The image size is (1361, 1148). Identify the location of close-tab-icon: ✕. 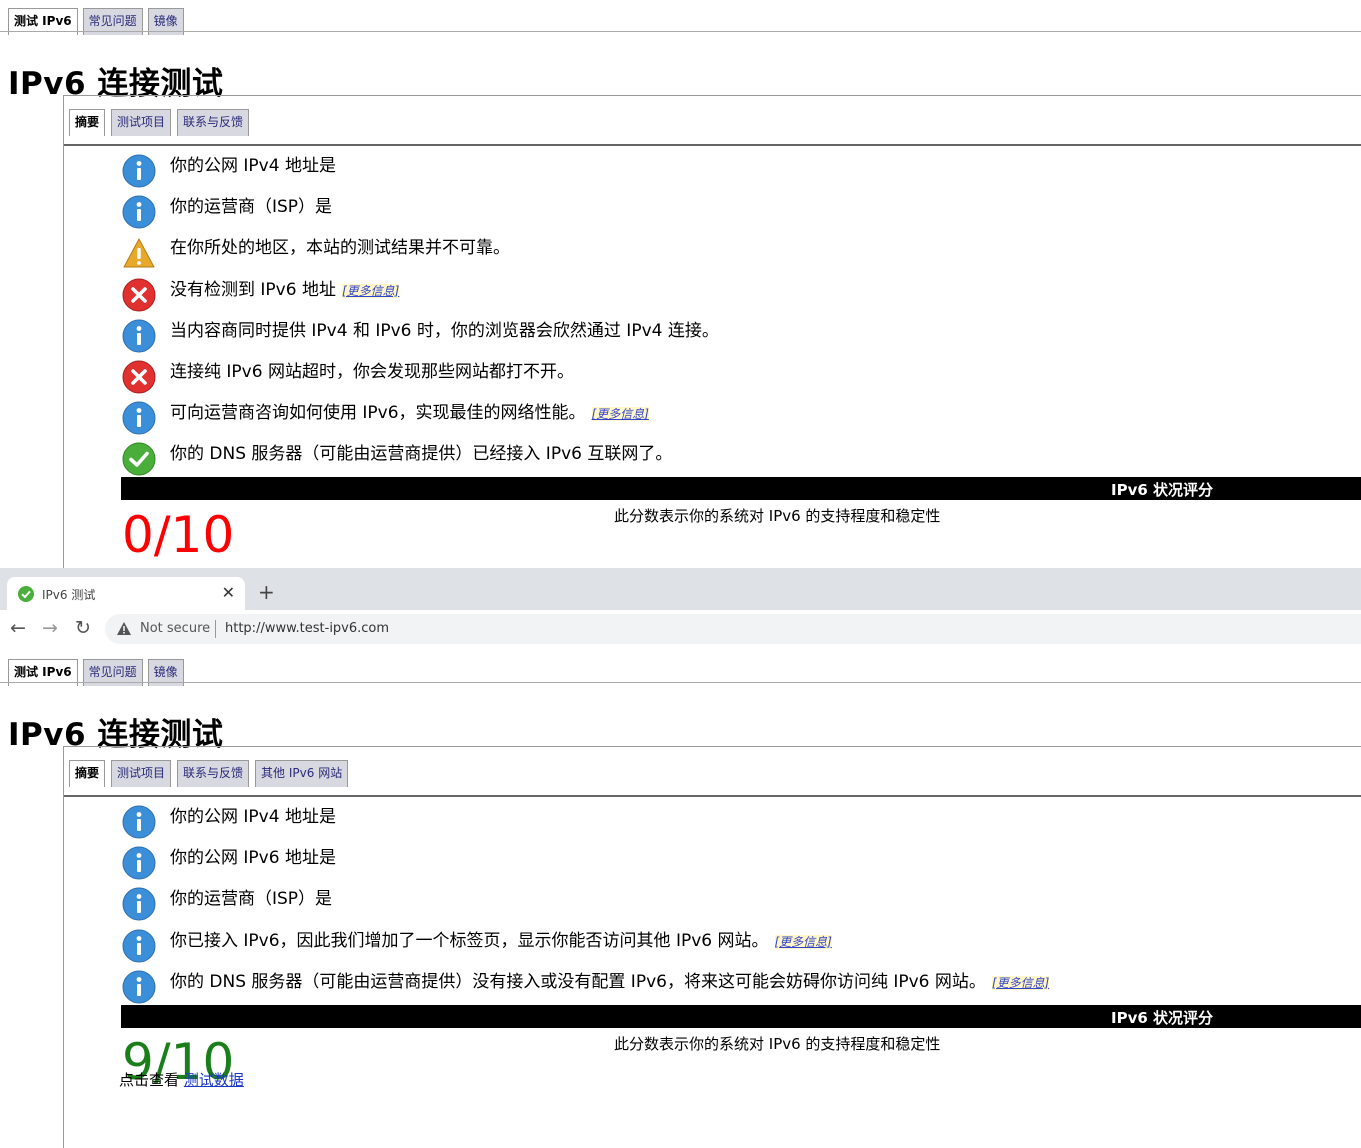
(228, 592).